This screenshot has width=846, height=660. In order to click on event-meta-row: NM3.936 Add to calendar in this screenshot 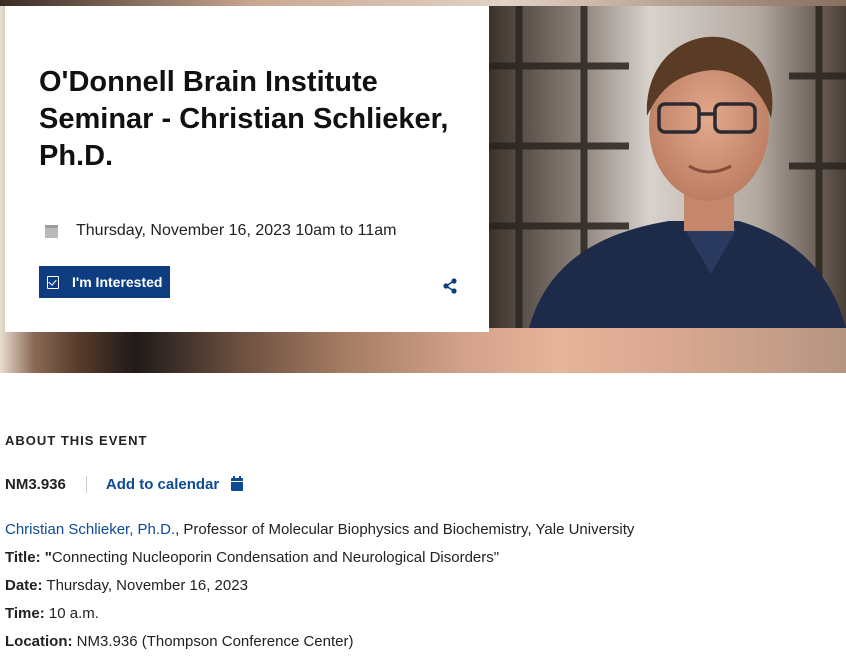, I will do `click(124, 484)`.